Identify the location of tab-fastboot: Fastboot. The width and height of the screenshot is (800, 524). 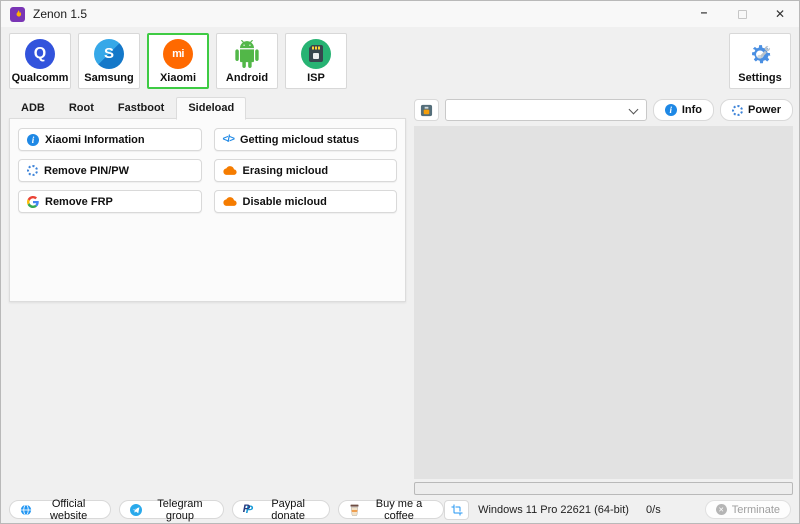
(141, 108).